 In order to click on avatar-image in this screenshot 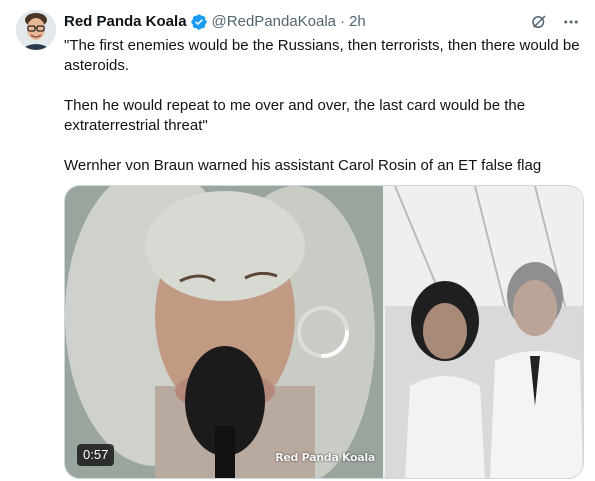, I will do `click(36, 30)`.